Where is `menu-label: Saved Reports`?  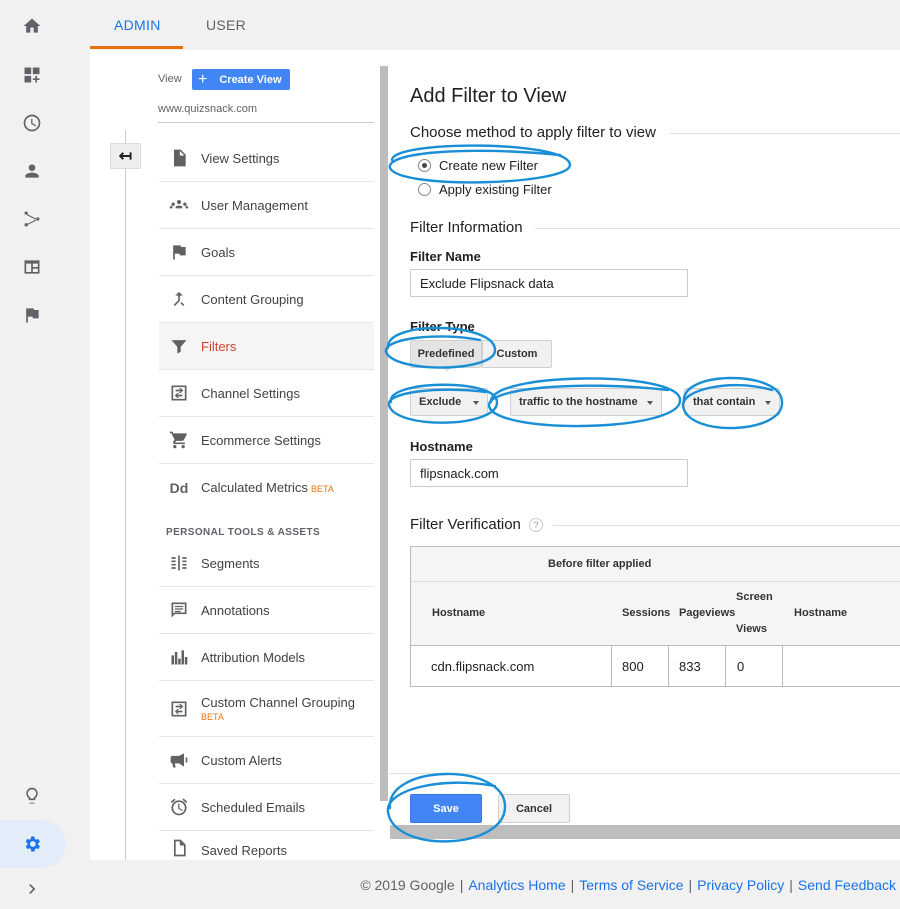
menu-label: Saved Reports is located at coordinates (244, 850).